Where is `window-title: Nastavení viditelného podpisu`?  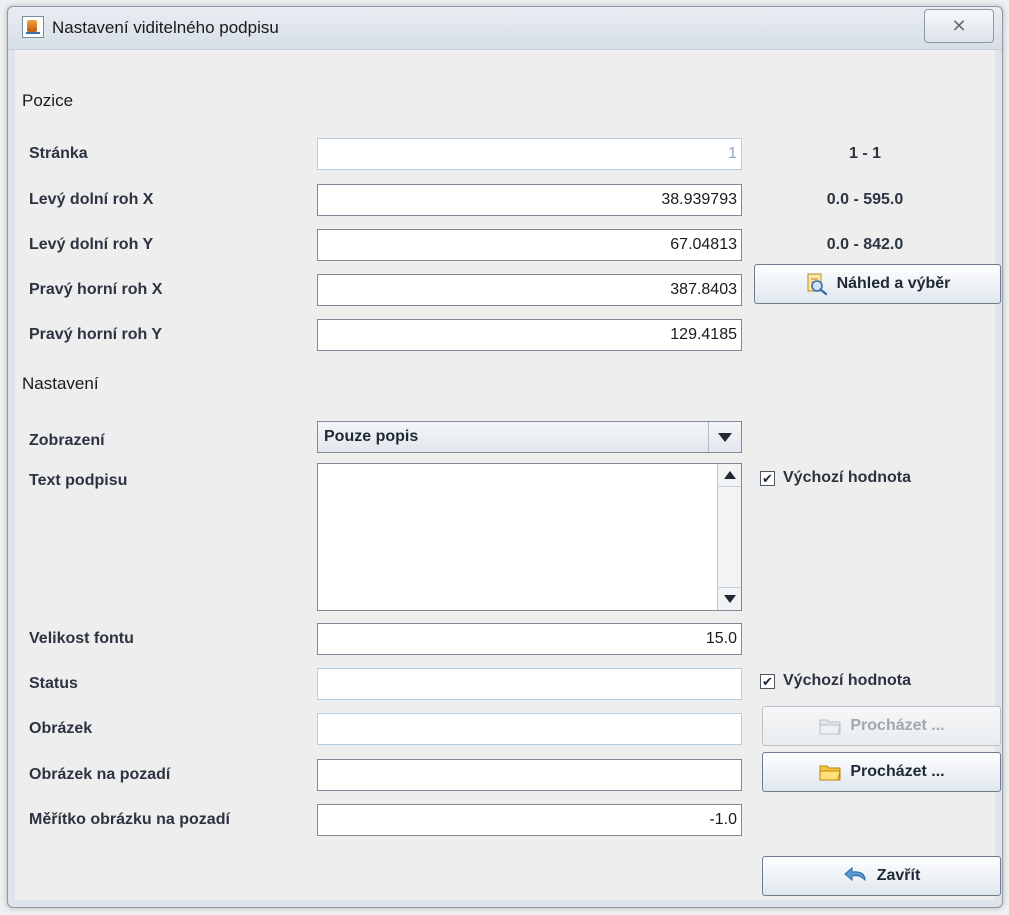
window-title: Nastavení viditelného podpisu is located at coordinates (165, 27).